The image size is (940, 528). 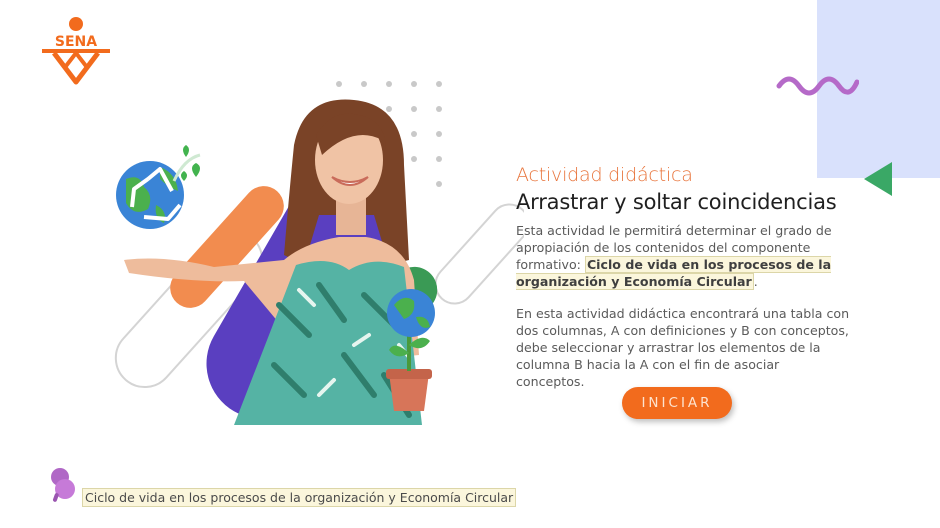 I want to click on sena-logo: SENA, so click(x=76, y=51).